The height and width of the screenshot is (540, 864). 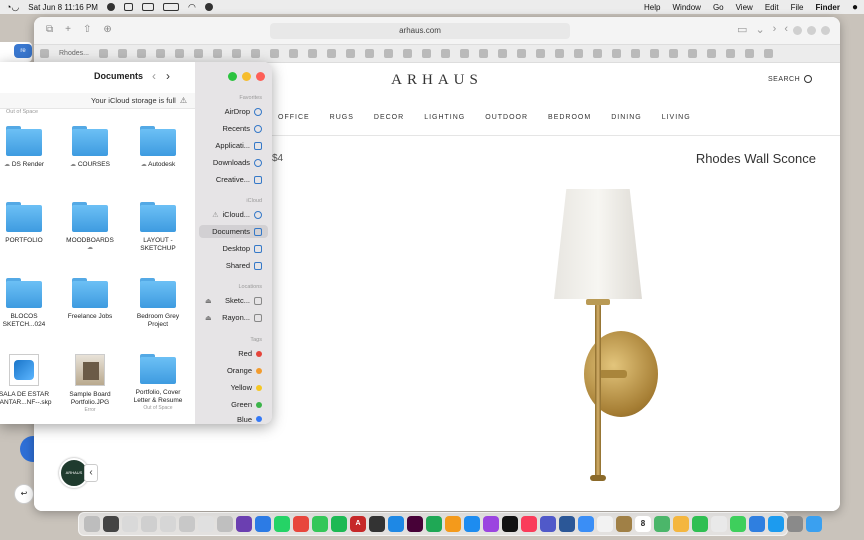 What do you see at coordinates (244, 524) in the screenshot?
I see `dock-sketchup-icon` at bounding box center [244, 524].